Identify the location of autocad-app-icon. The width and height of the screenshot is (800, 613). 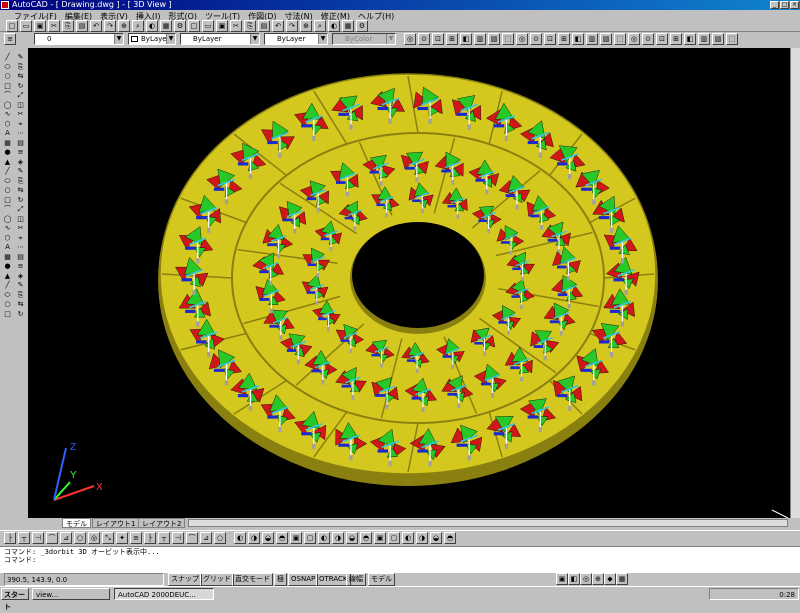
(5, 5).